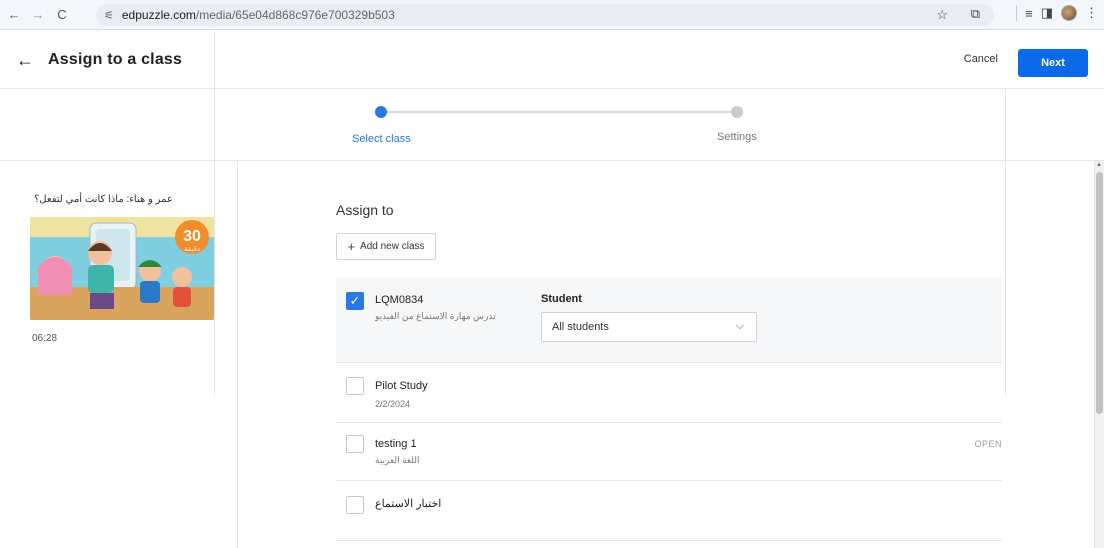 The height and width of the screenshot is (548, 1104). Describe the element at coordinates (396, 444) in the screenshot. I see `class-name: testing 1` at that location.